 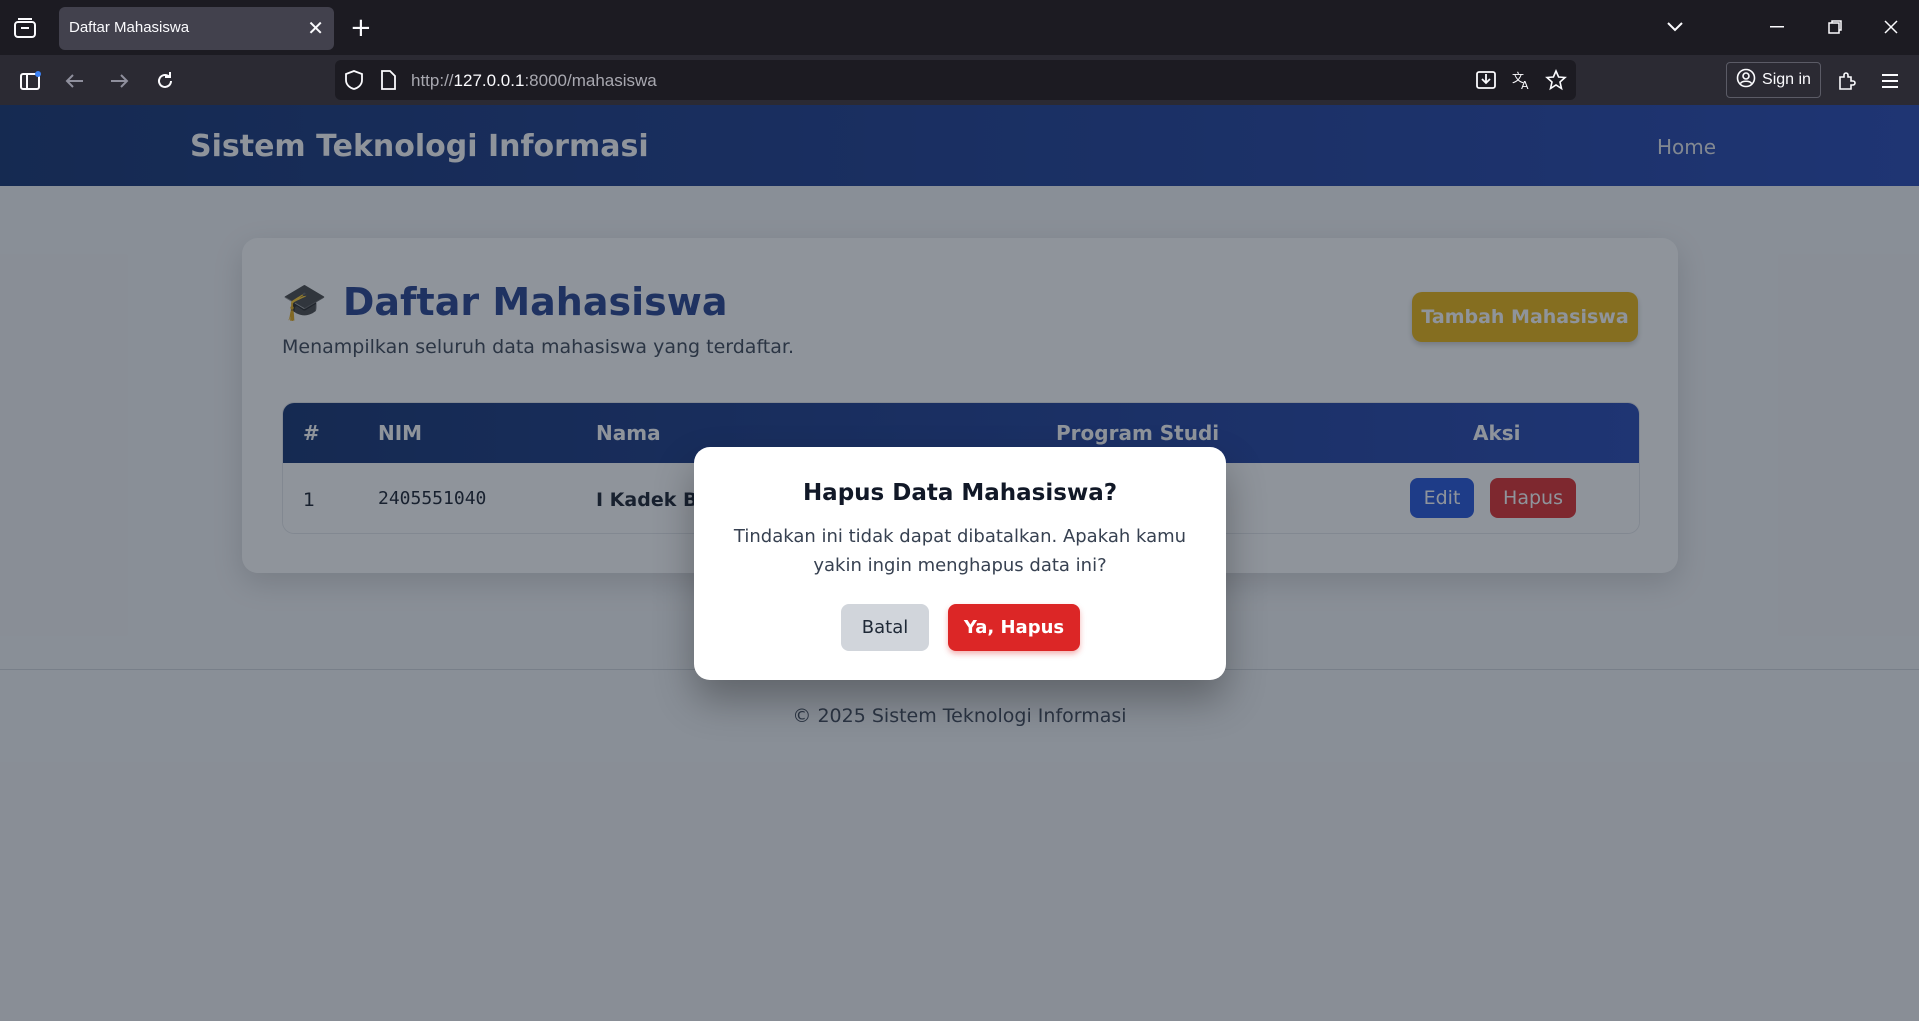 I want to click on back-arrow-icon, so click(x=75, y=81).